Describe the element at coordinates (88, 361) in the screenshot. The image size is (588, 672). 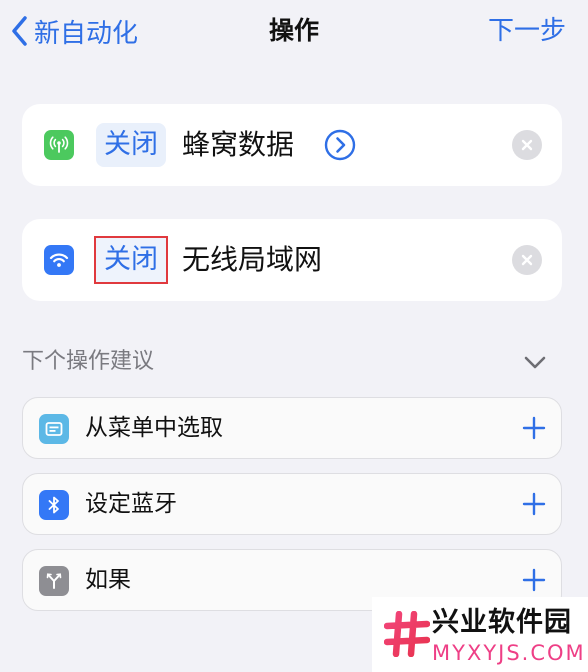
I see `suggestions-heading: 下个操作建议` at that location.